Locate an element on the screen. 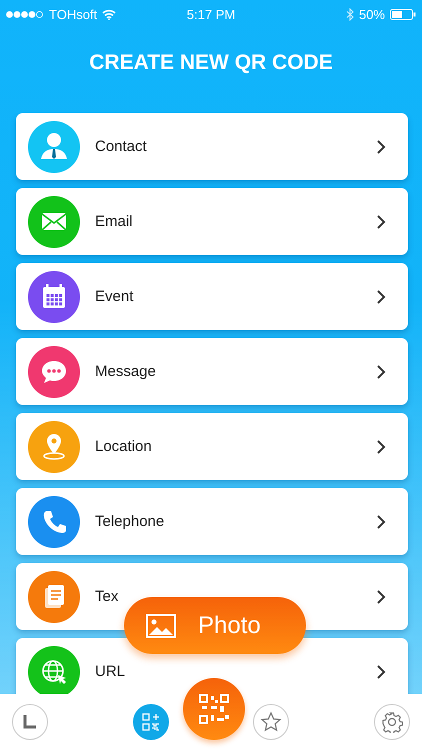 The height and width of the screenshot is (750, 422). history-tab is located at coordinates (30, 722).